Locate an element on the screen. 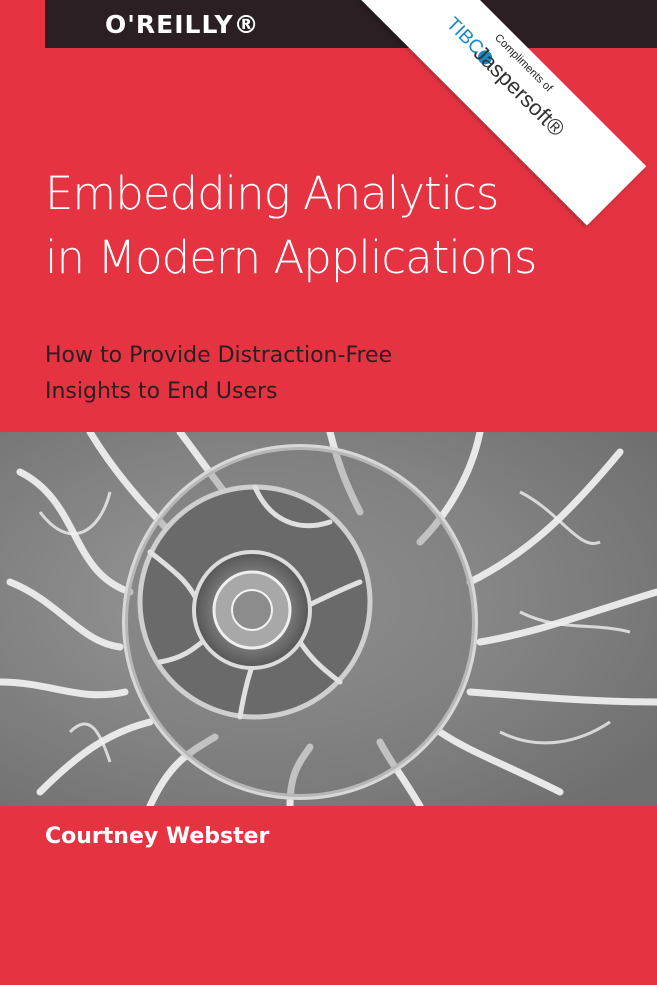 The image size is (657, 985). publisher-logo: O'REILLY® is located at coordinates (182, 24).